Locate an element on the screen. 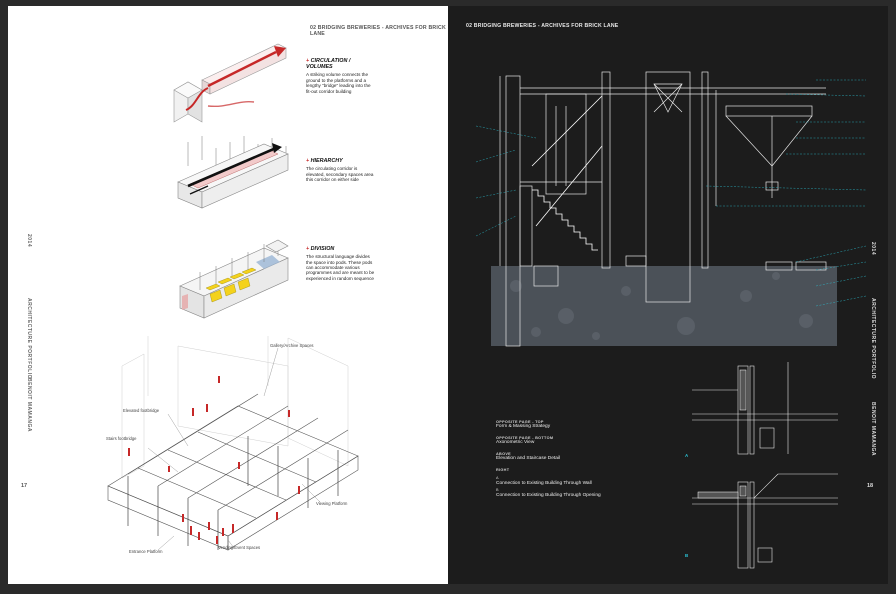 The image size is (896, 594). division-diagram is located at coordinates (234, 279).